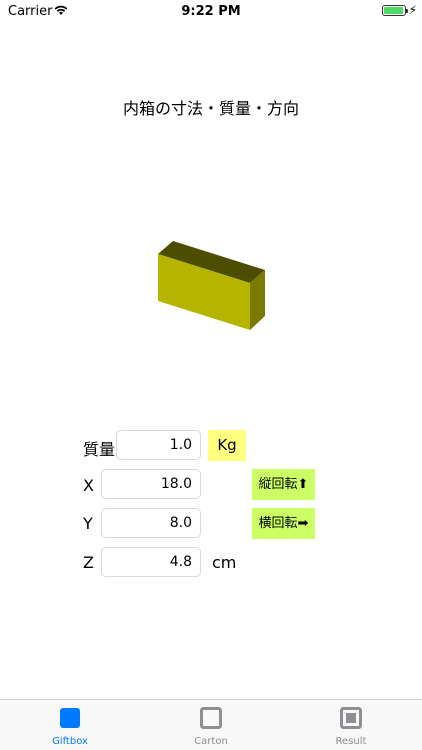 This screenshot has height=750, width=422. What do you see at coordinates (158, 445) in the screenshot?
I see `mass-field: 1.0` at bounding box center [158, 445].